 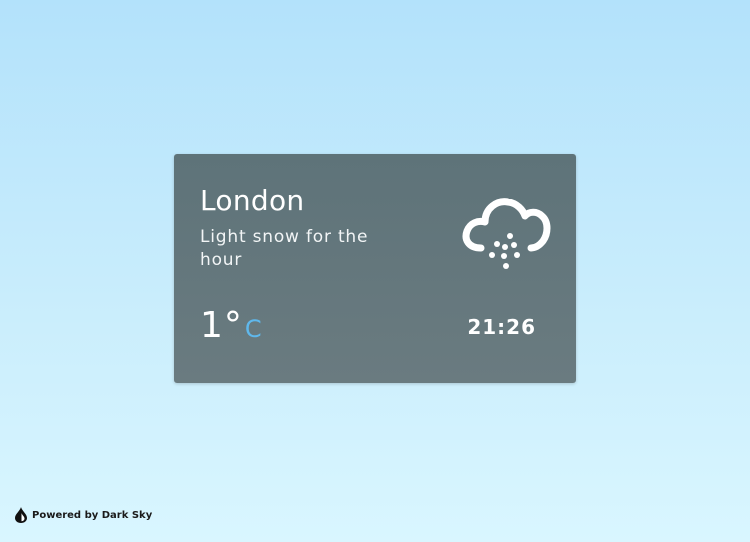 What do you see at coordinates (252, 200) in the screenshot?
I see `city-name: London` at bounding box center [252, 200].